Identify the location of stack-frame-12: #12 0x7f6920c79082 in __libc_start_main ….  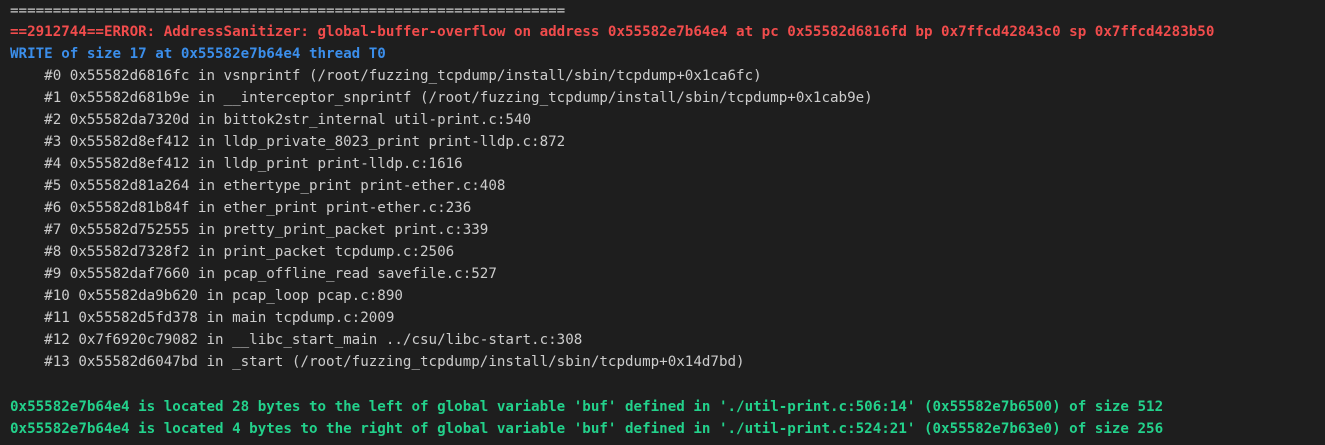
(296, 340).